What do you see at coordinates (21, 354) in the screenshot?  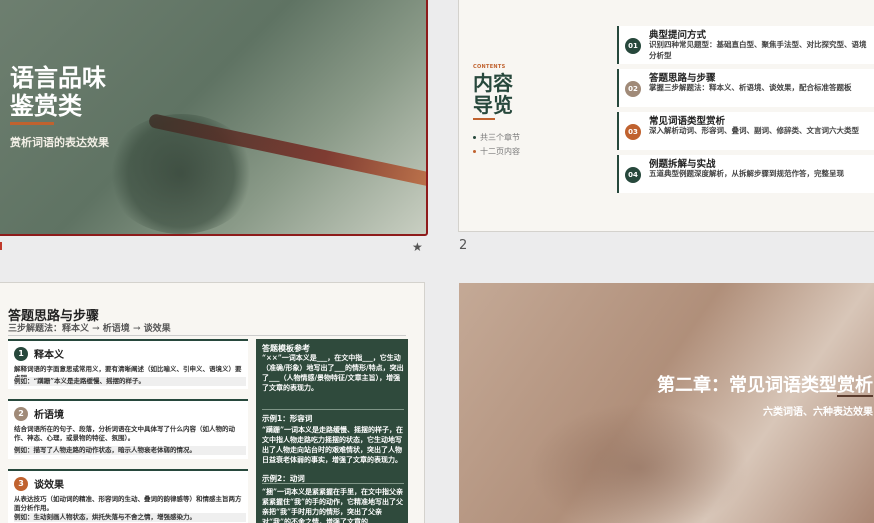 I see `step-number-badge: 1` at bounding box center [21, 354].